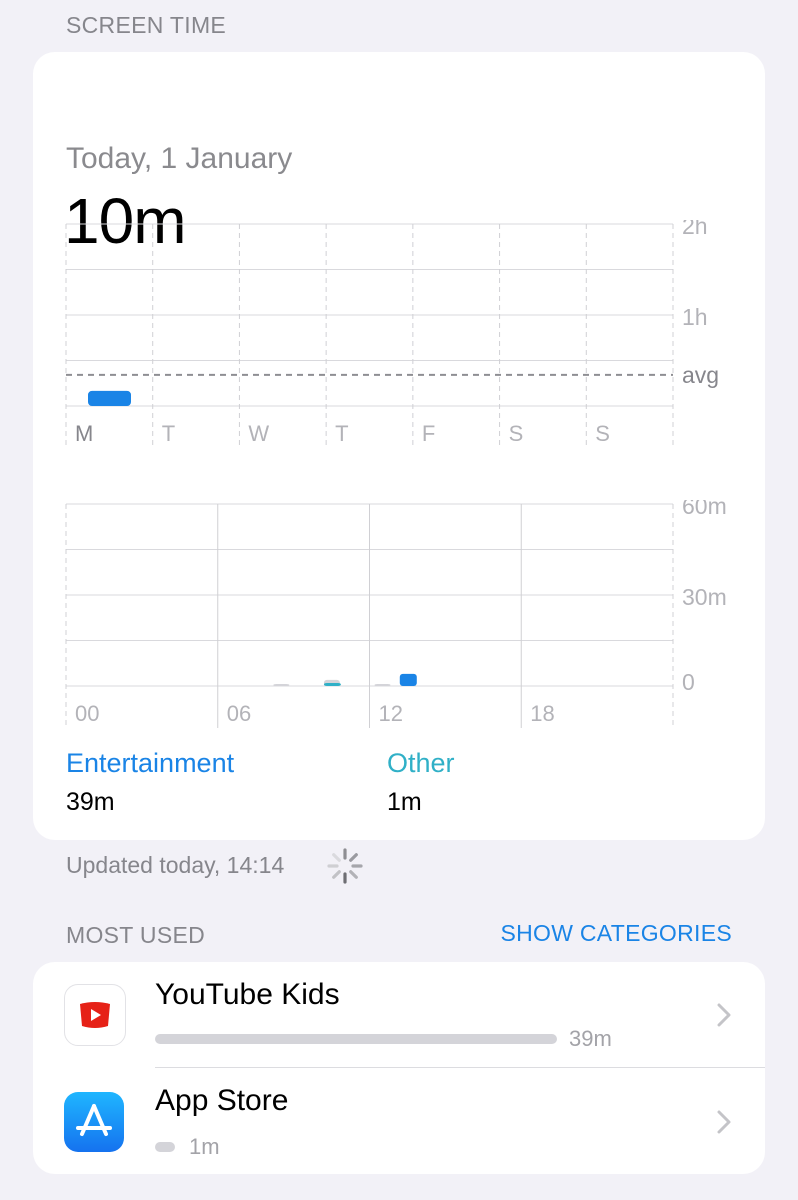 The height and width of the screenshot is (1200, 798). What do you see at coordinates (700, 375) in the screenshot?
I see `average-label: avg` at bounding box center [700, 375].